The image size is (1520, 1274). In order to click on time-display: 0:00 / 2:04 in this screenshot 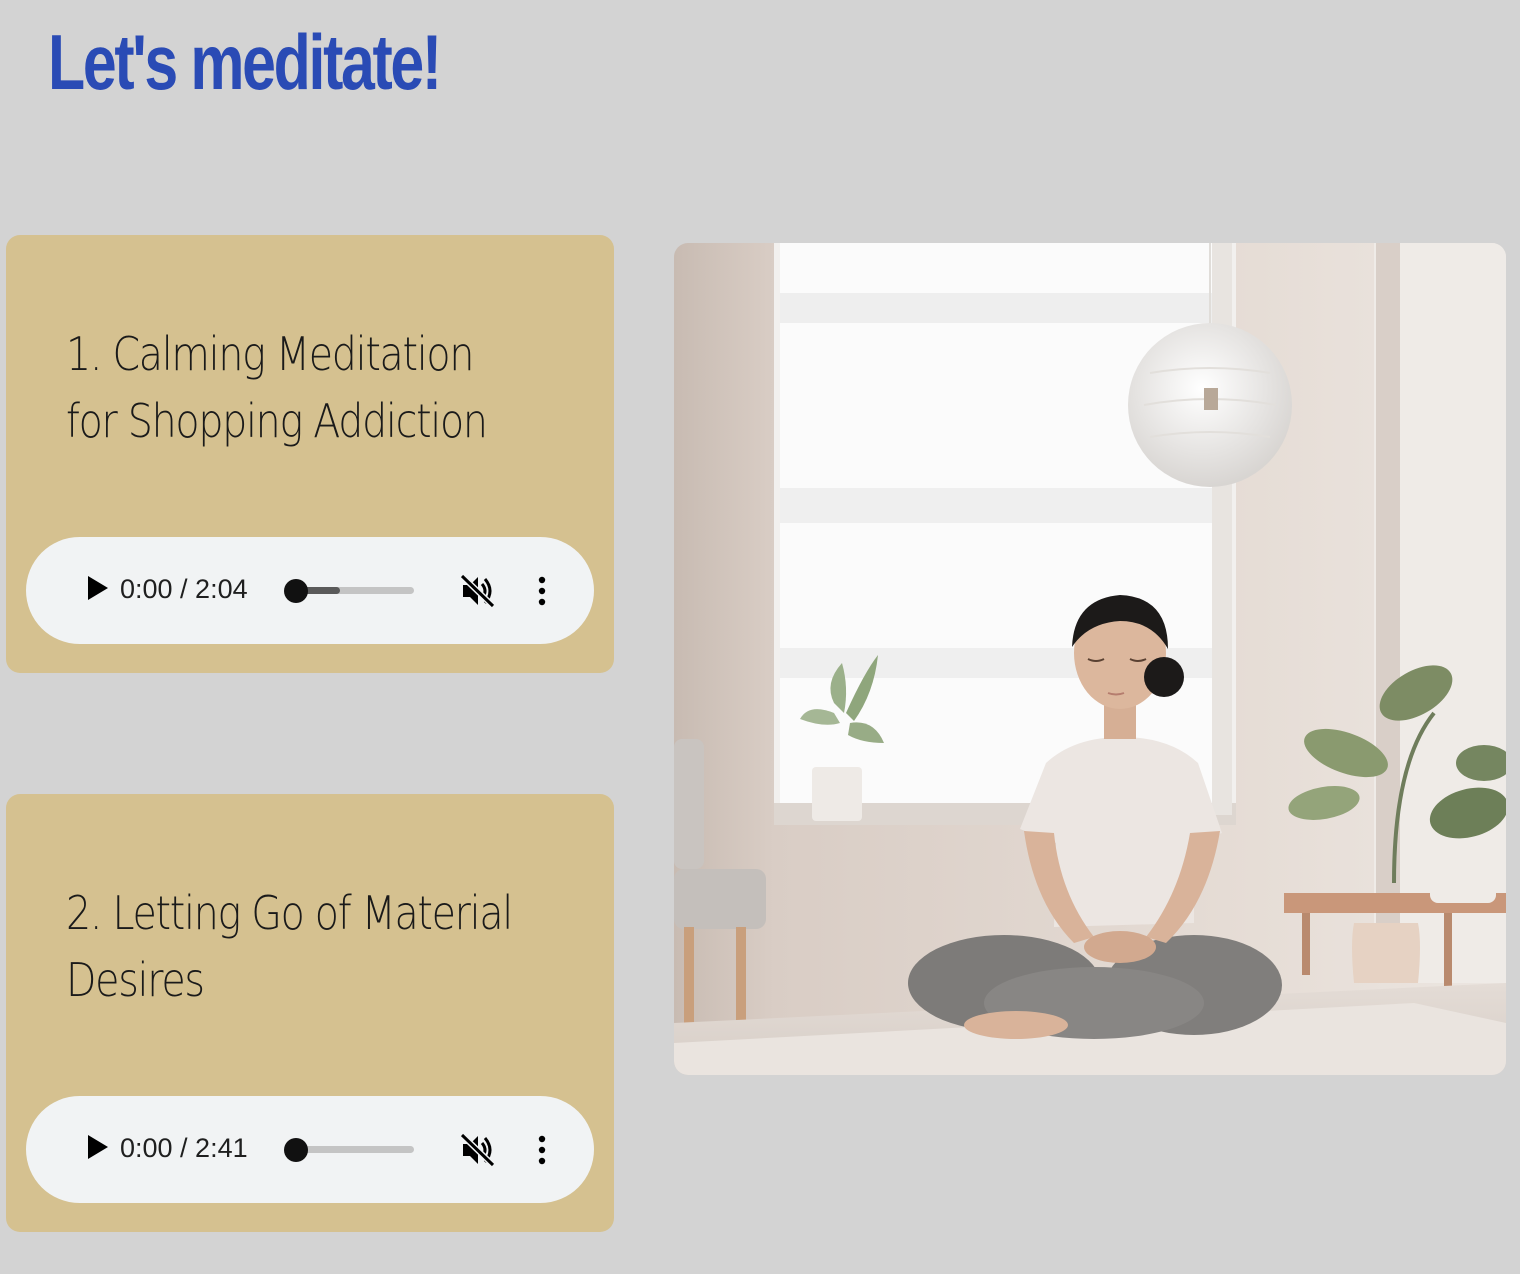, I will do `click(184, 589)`.